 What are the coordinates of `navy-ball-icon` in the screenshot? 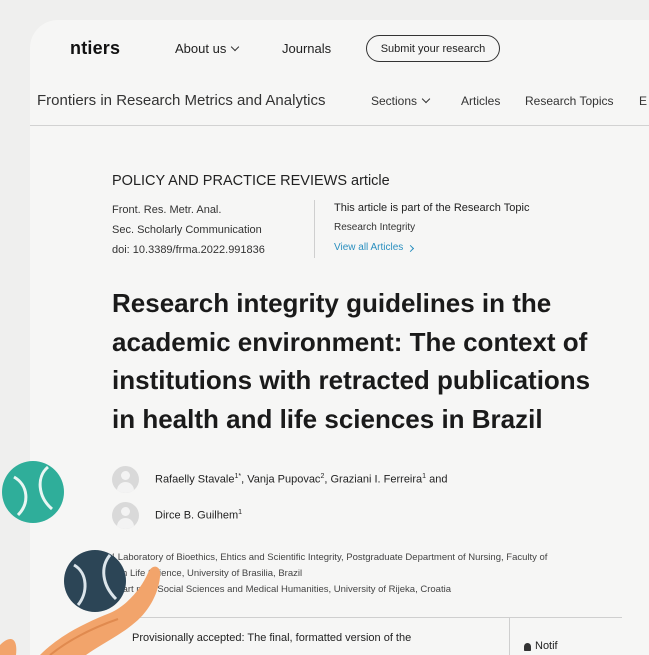 It's located at (95, 581).